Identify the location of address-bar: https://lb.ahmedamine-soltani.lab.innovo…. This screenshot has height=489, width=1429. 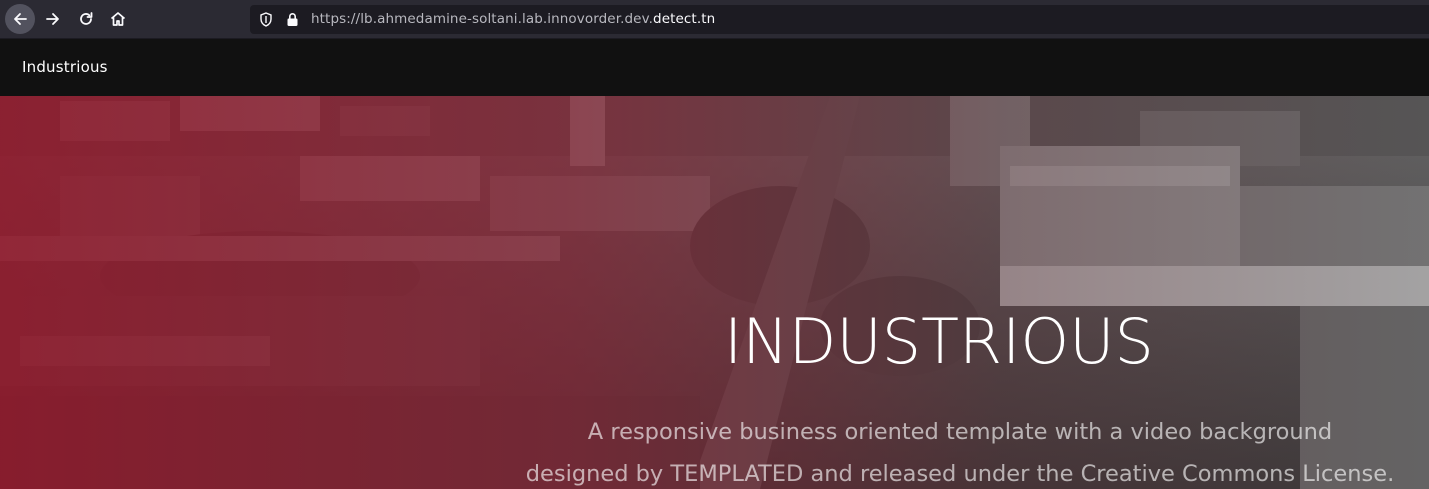
(839, 19).